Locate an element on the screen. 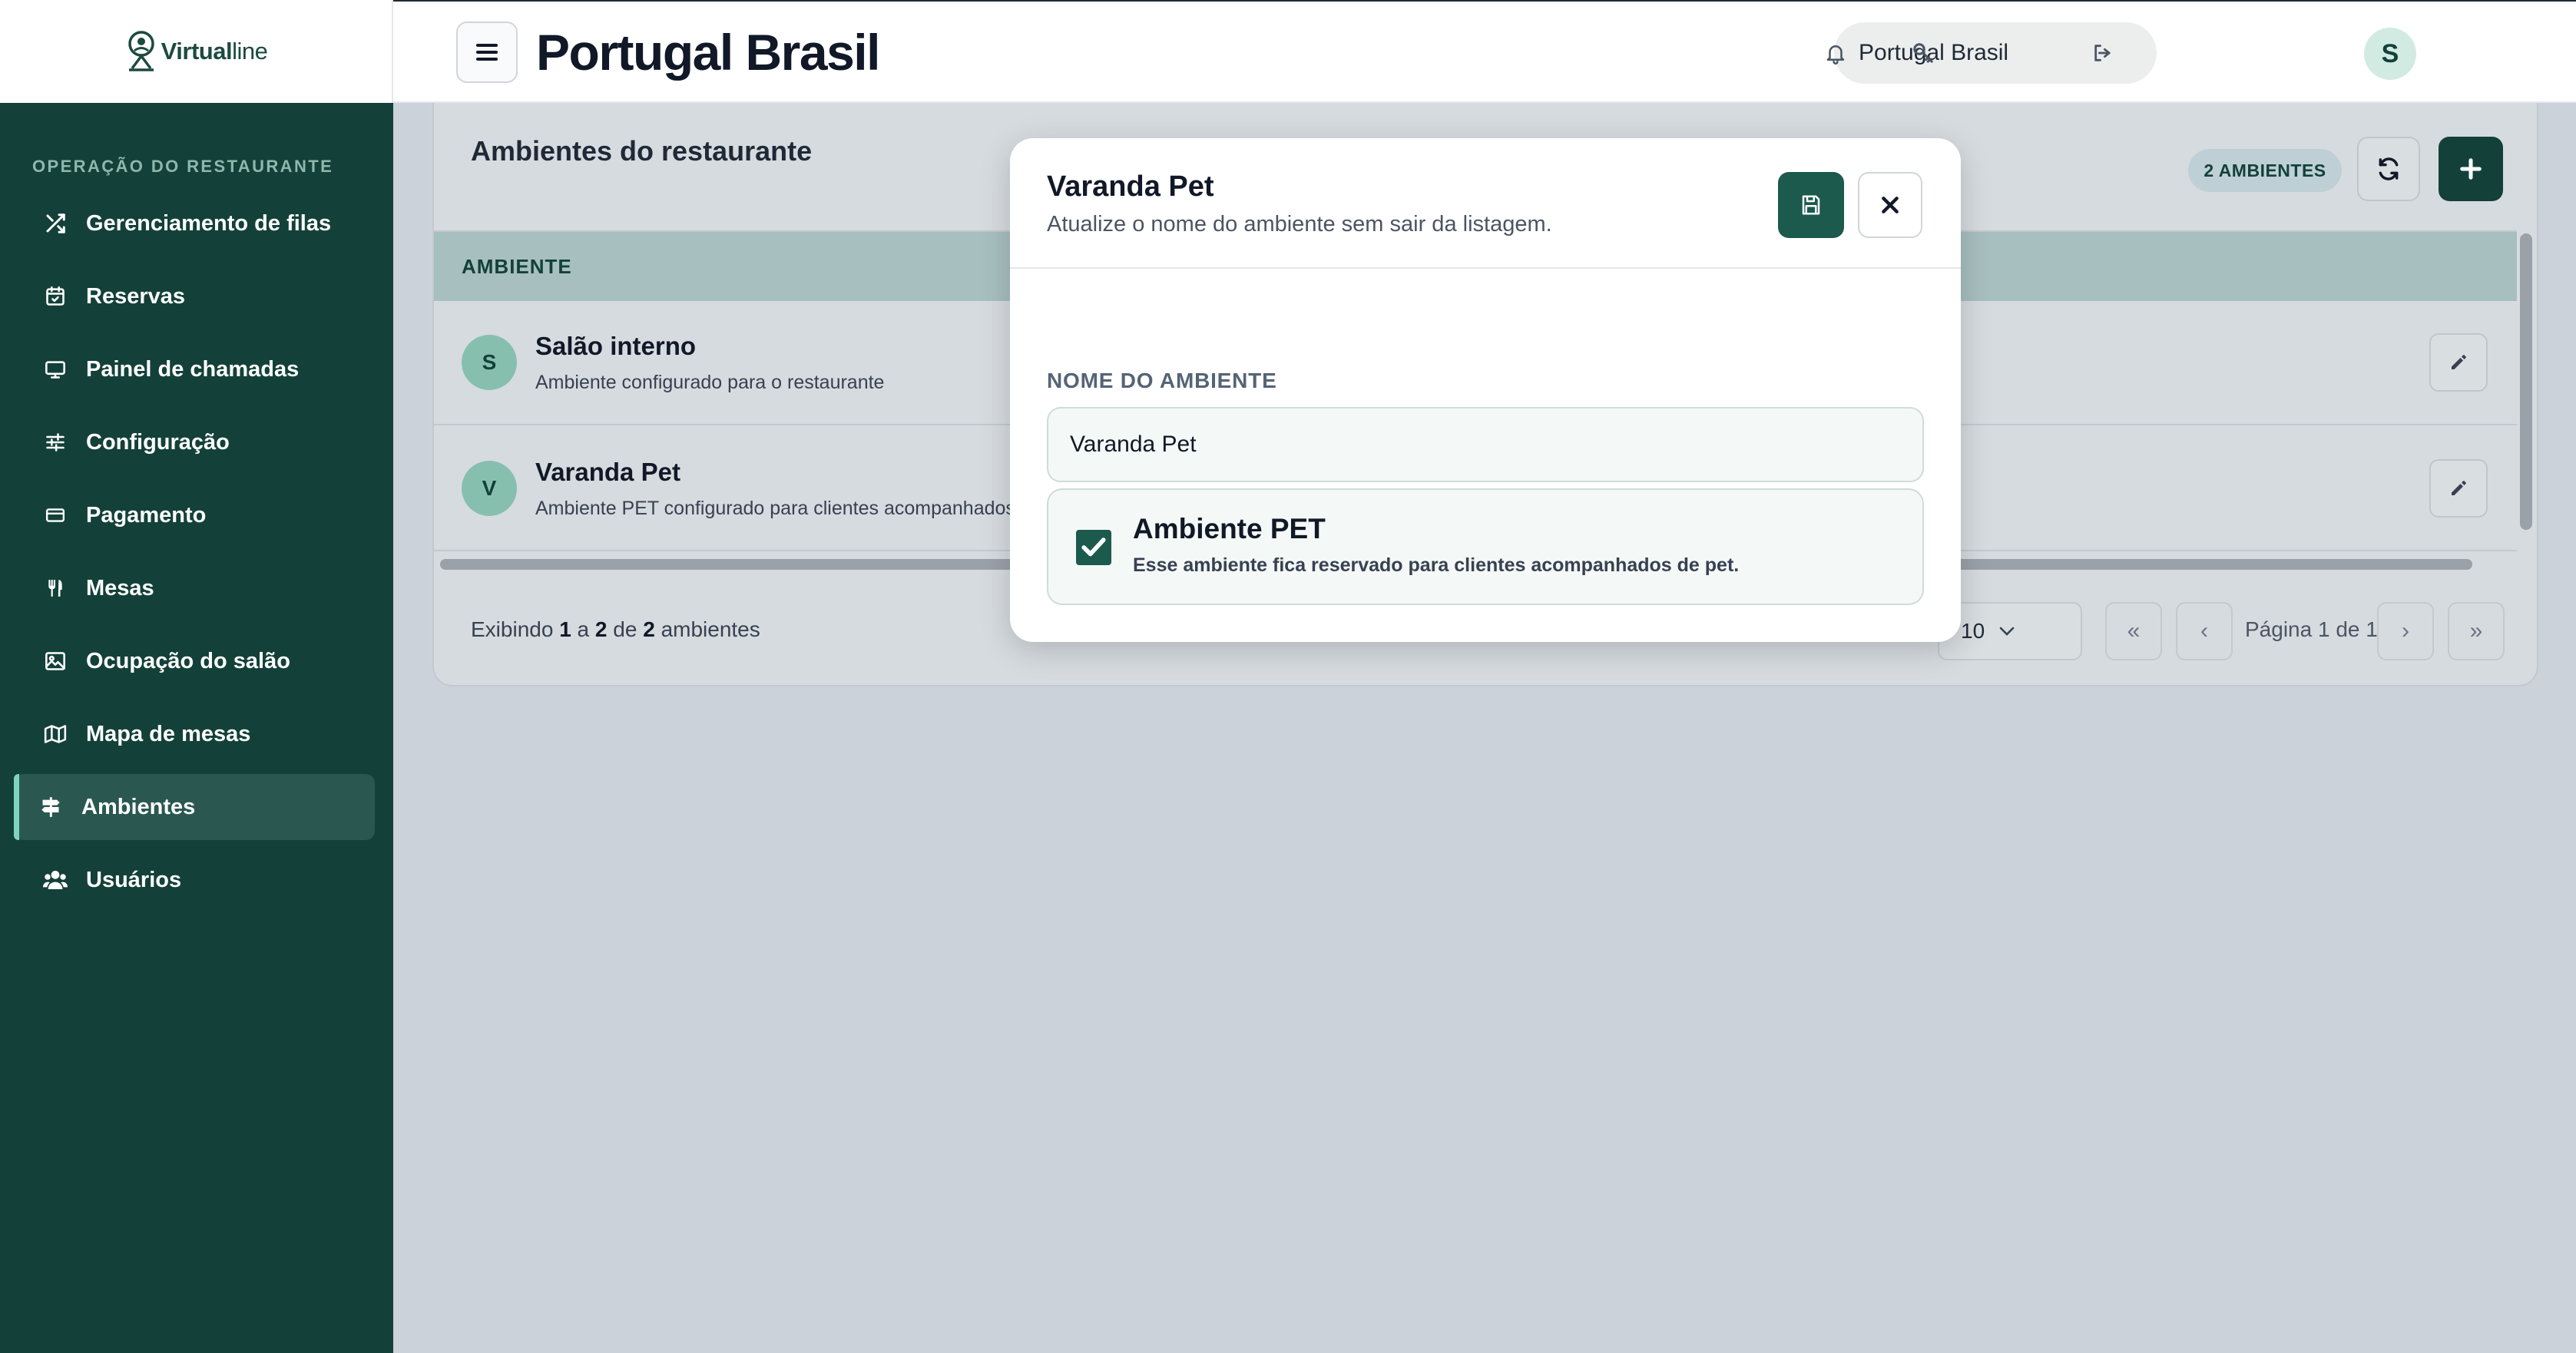  key-button is located at coordinates (1923, 53).